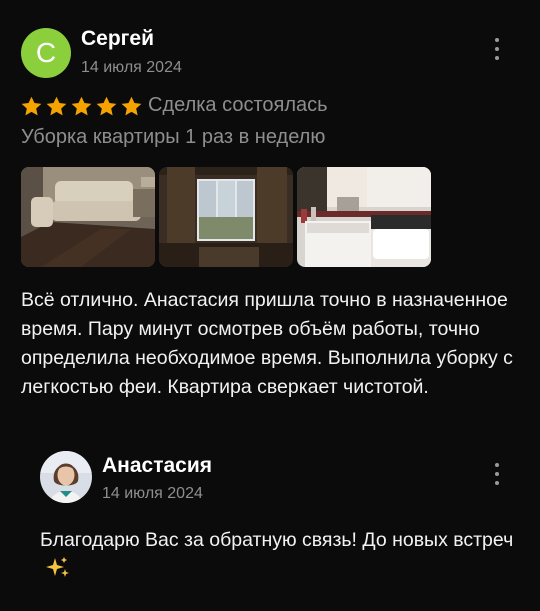 This screenshot has height=611, width=540. I want to click on living-room-photo, so click(88, 217).